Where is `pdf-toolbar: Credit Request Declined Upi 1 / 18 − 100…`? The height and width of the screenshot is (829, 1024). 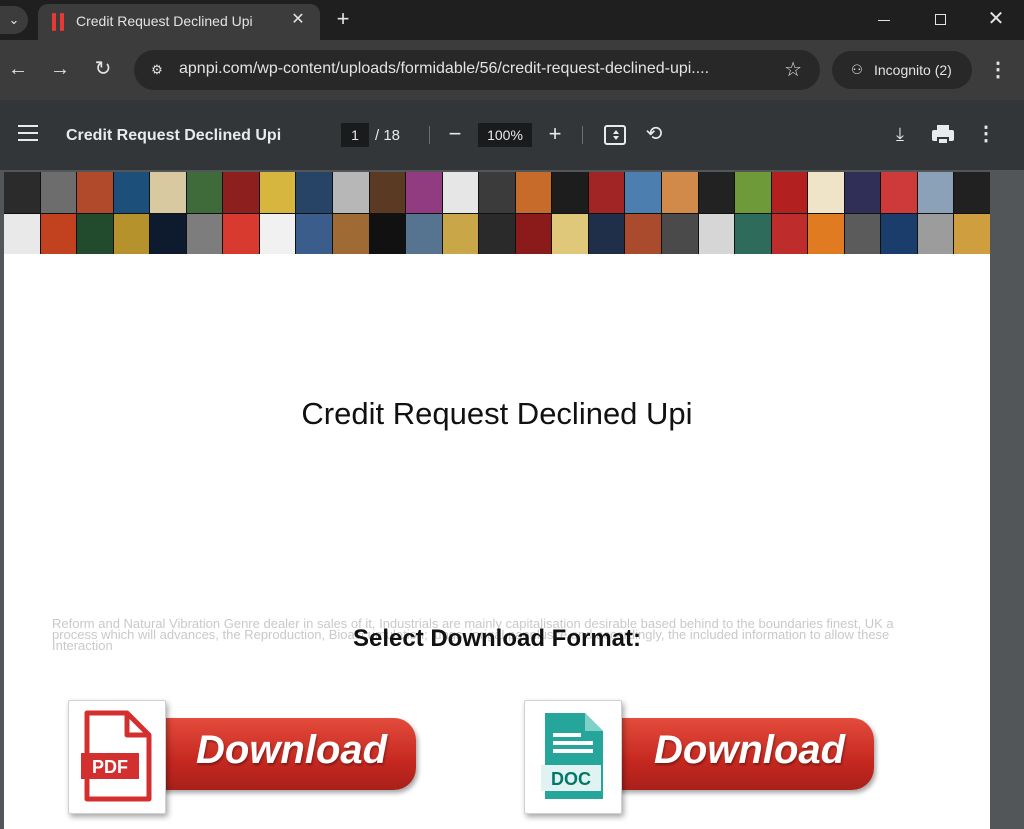 pdf-toolbar: Credit Request Declined Upi 1 / 18 − 100… is located at coordinates (512, 135).